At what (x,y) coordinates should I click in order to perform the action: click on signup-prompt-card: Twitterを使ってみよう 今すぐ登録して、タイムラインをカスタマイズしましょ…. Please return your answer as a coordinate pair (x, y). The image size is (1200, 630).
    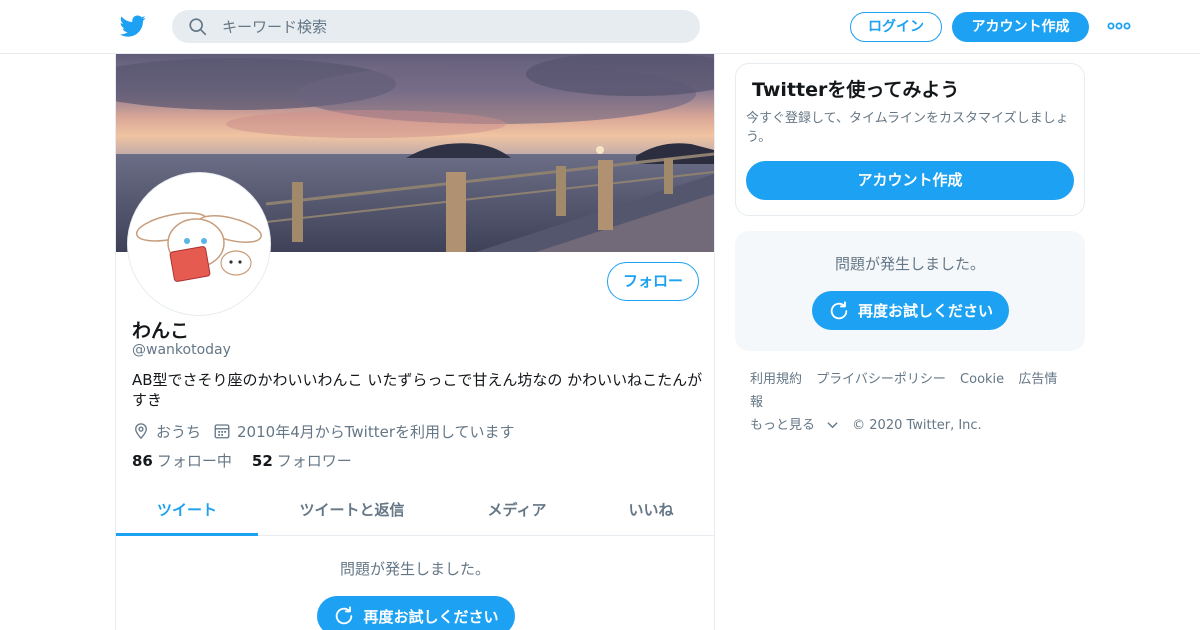
    Looking at the image, I should click on (910, 139).